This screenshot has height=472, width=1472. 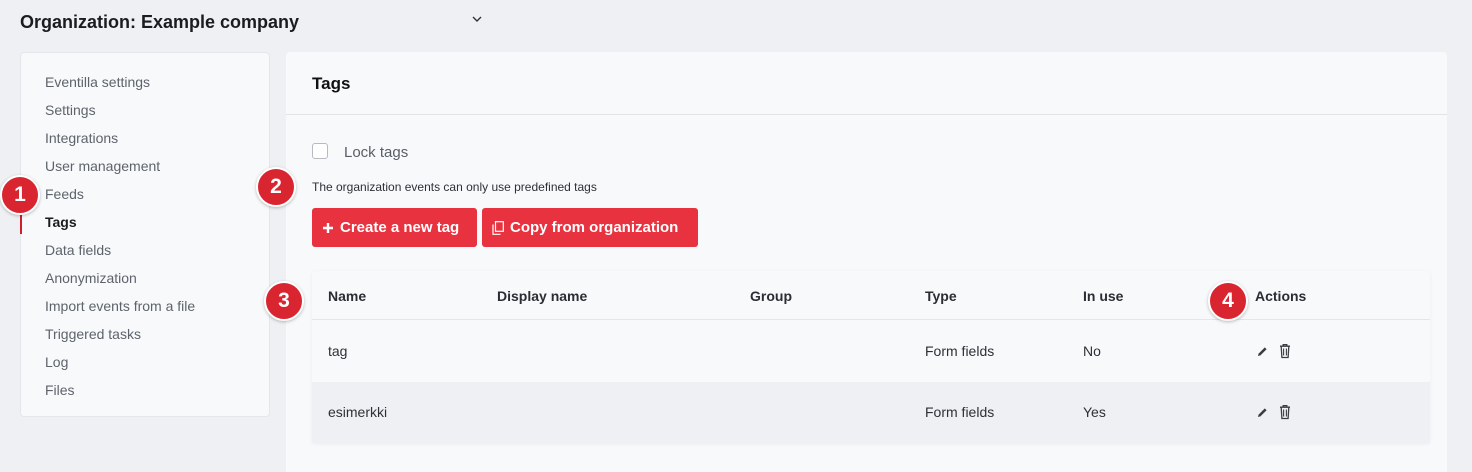 What do you see at coordinates (1228, 301) in the screenshot?
I see `callout-badge-4: 4` at bounding box center [1228, 301].